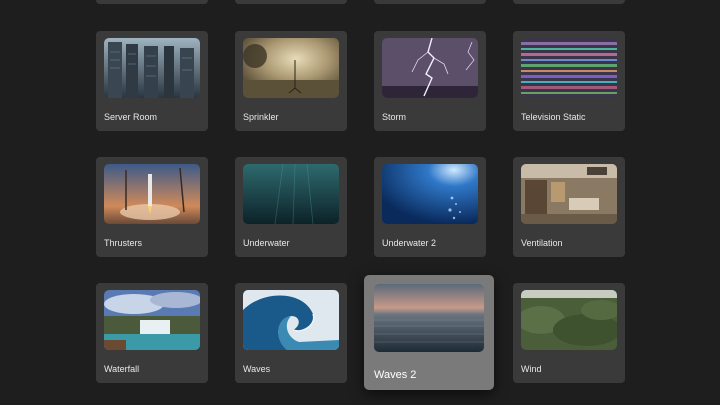 This screenshot has height=405, width=720. I want to click on card-label: Thrusters, so click(123, 243).